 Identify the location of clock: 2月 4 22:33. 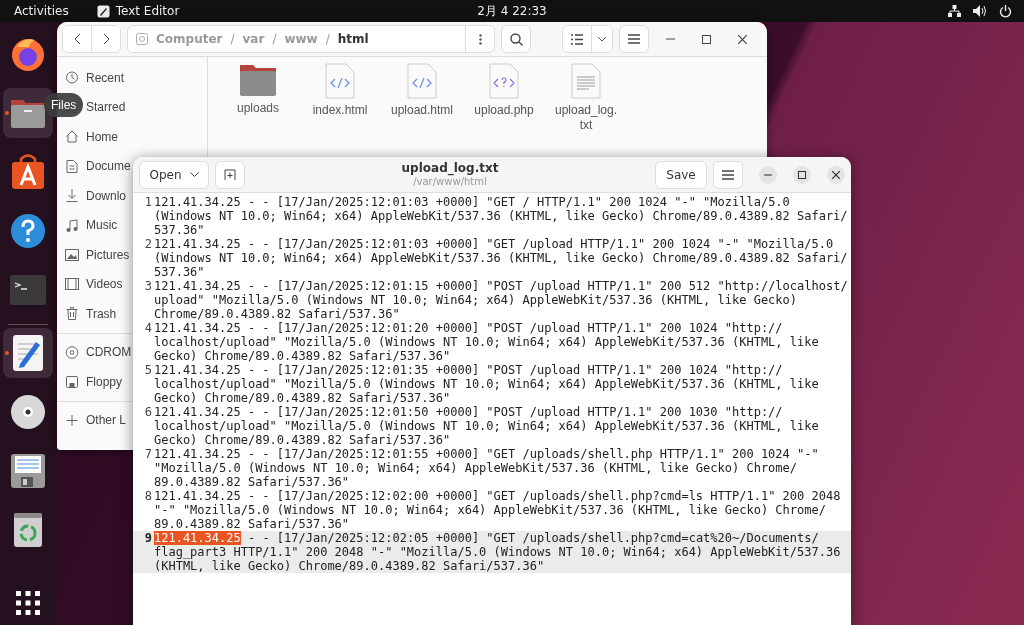
(512, 11).